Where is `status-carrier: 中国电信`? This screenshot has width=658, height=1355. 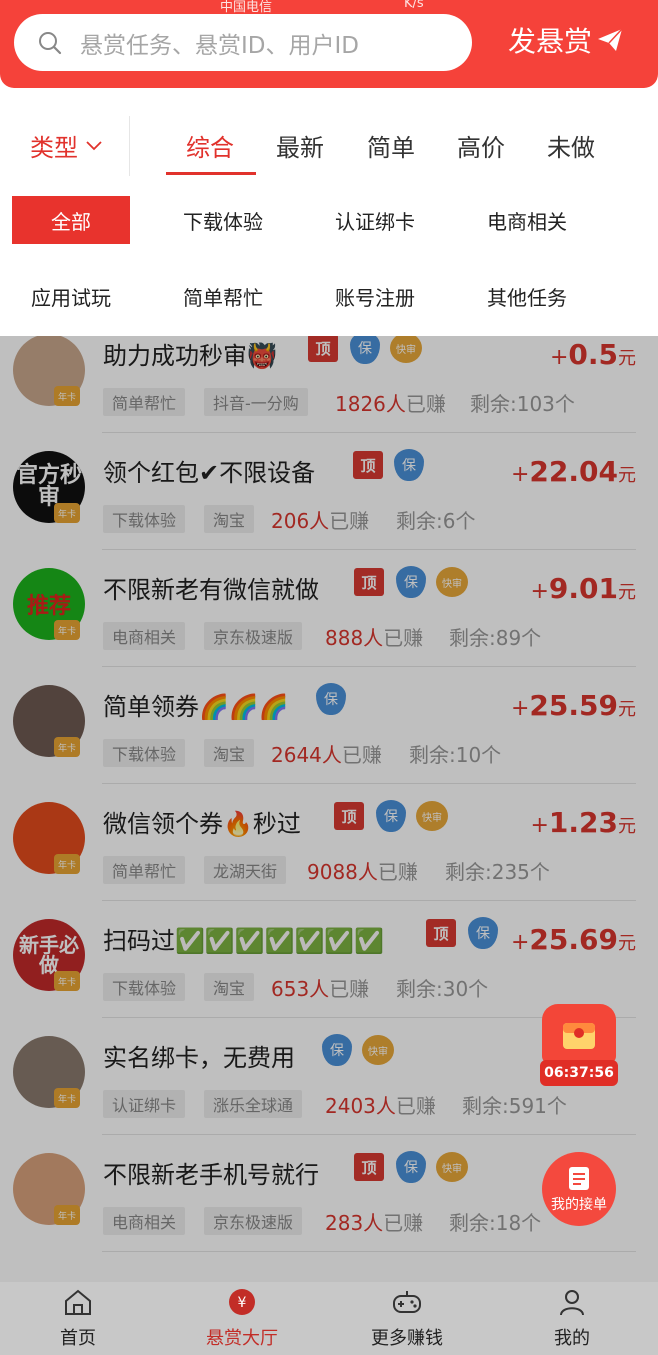 status-carrier: 中国电信 is located at coordinates (246, 7).